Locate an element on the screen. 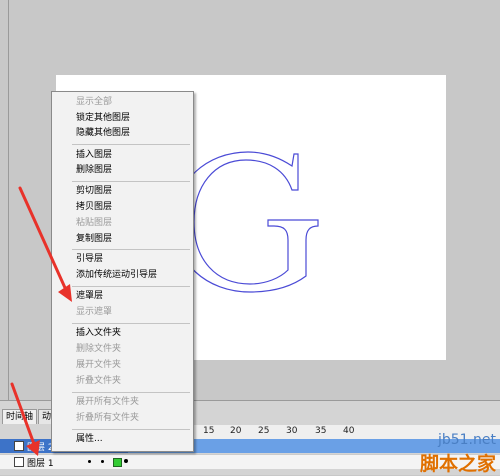  watermark: jb51.net 脚本之家 is located at coordinates (438, 444).